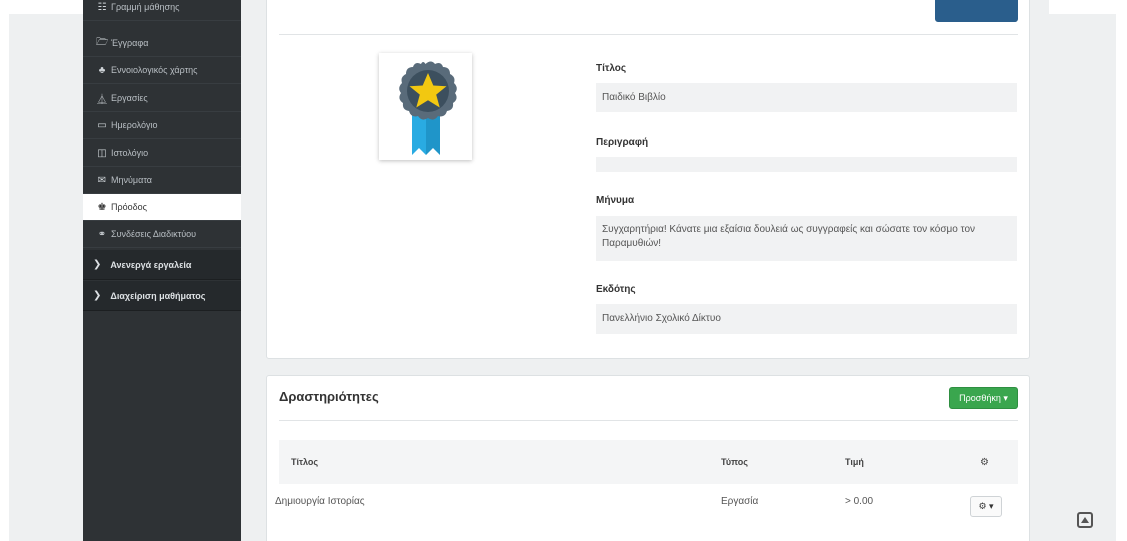 Image resolution: width=1127 pixels, height=541 pixels. What do you see at coordinates (329, 396) in the screenshot?
I see `activities-heading: Δραστηριότητες` at bounding box center [329, 396].